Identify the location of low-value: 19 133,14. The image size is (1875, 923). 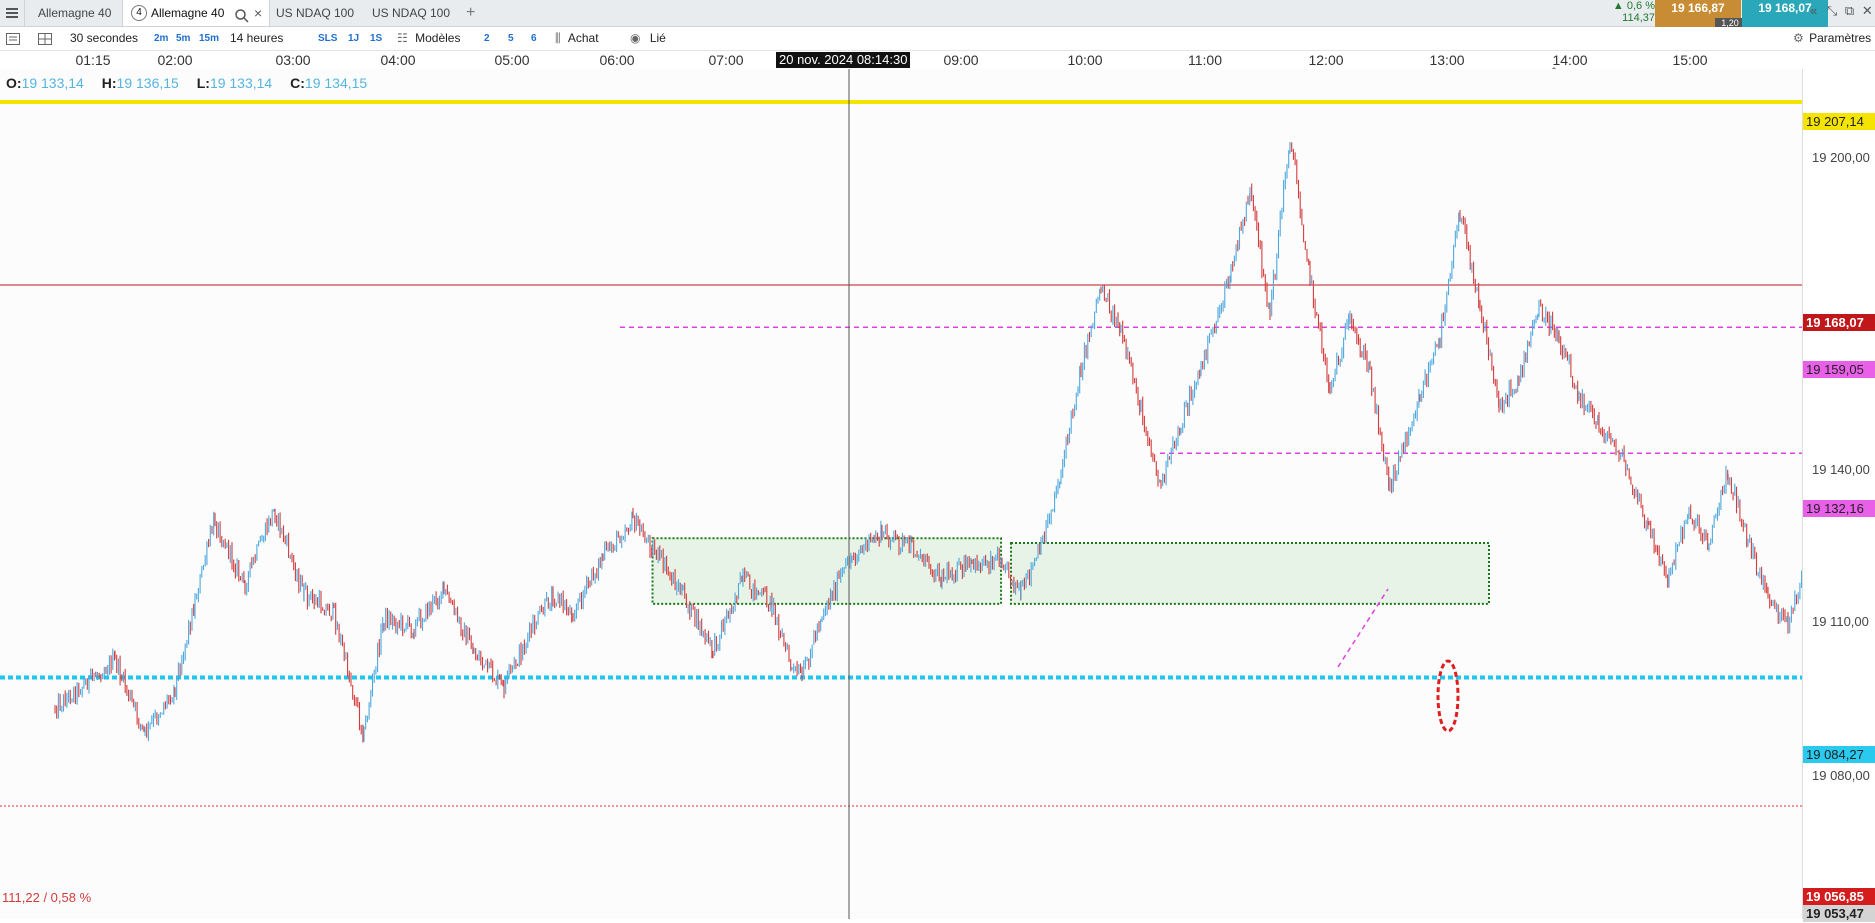
(241, 83).